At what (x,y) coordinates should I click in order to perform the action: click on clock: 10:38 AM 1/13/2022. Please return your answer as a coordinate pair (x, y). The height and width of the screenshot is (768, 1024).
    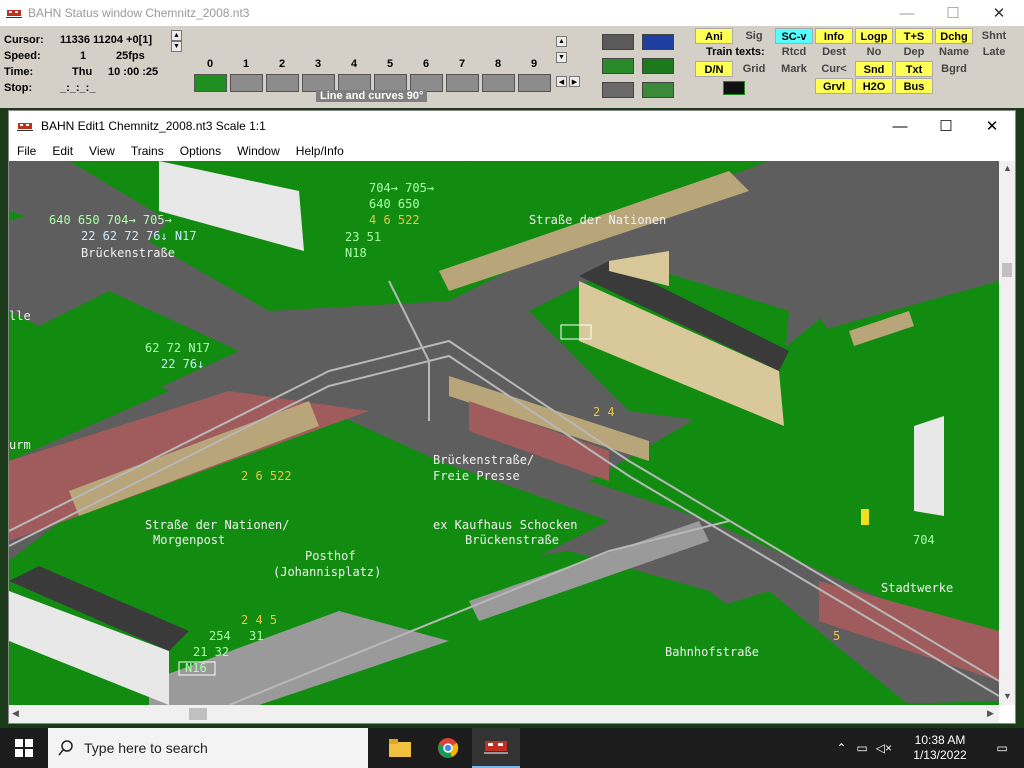
    Looking at the image, I should click on (940, 748).